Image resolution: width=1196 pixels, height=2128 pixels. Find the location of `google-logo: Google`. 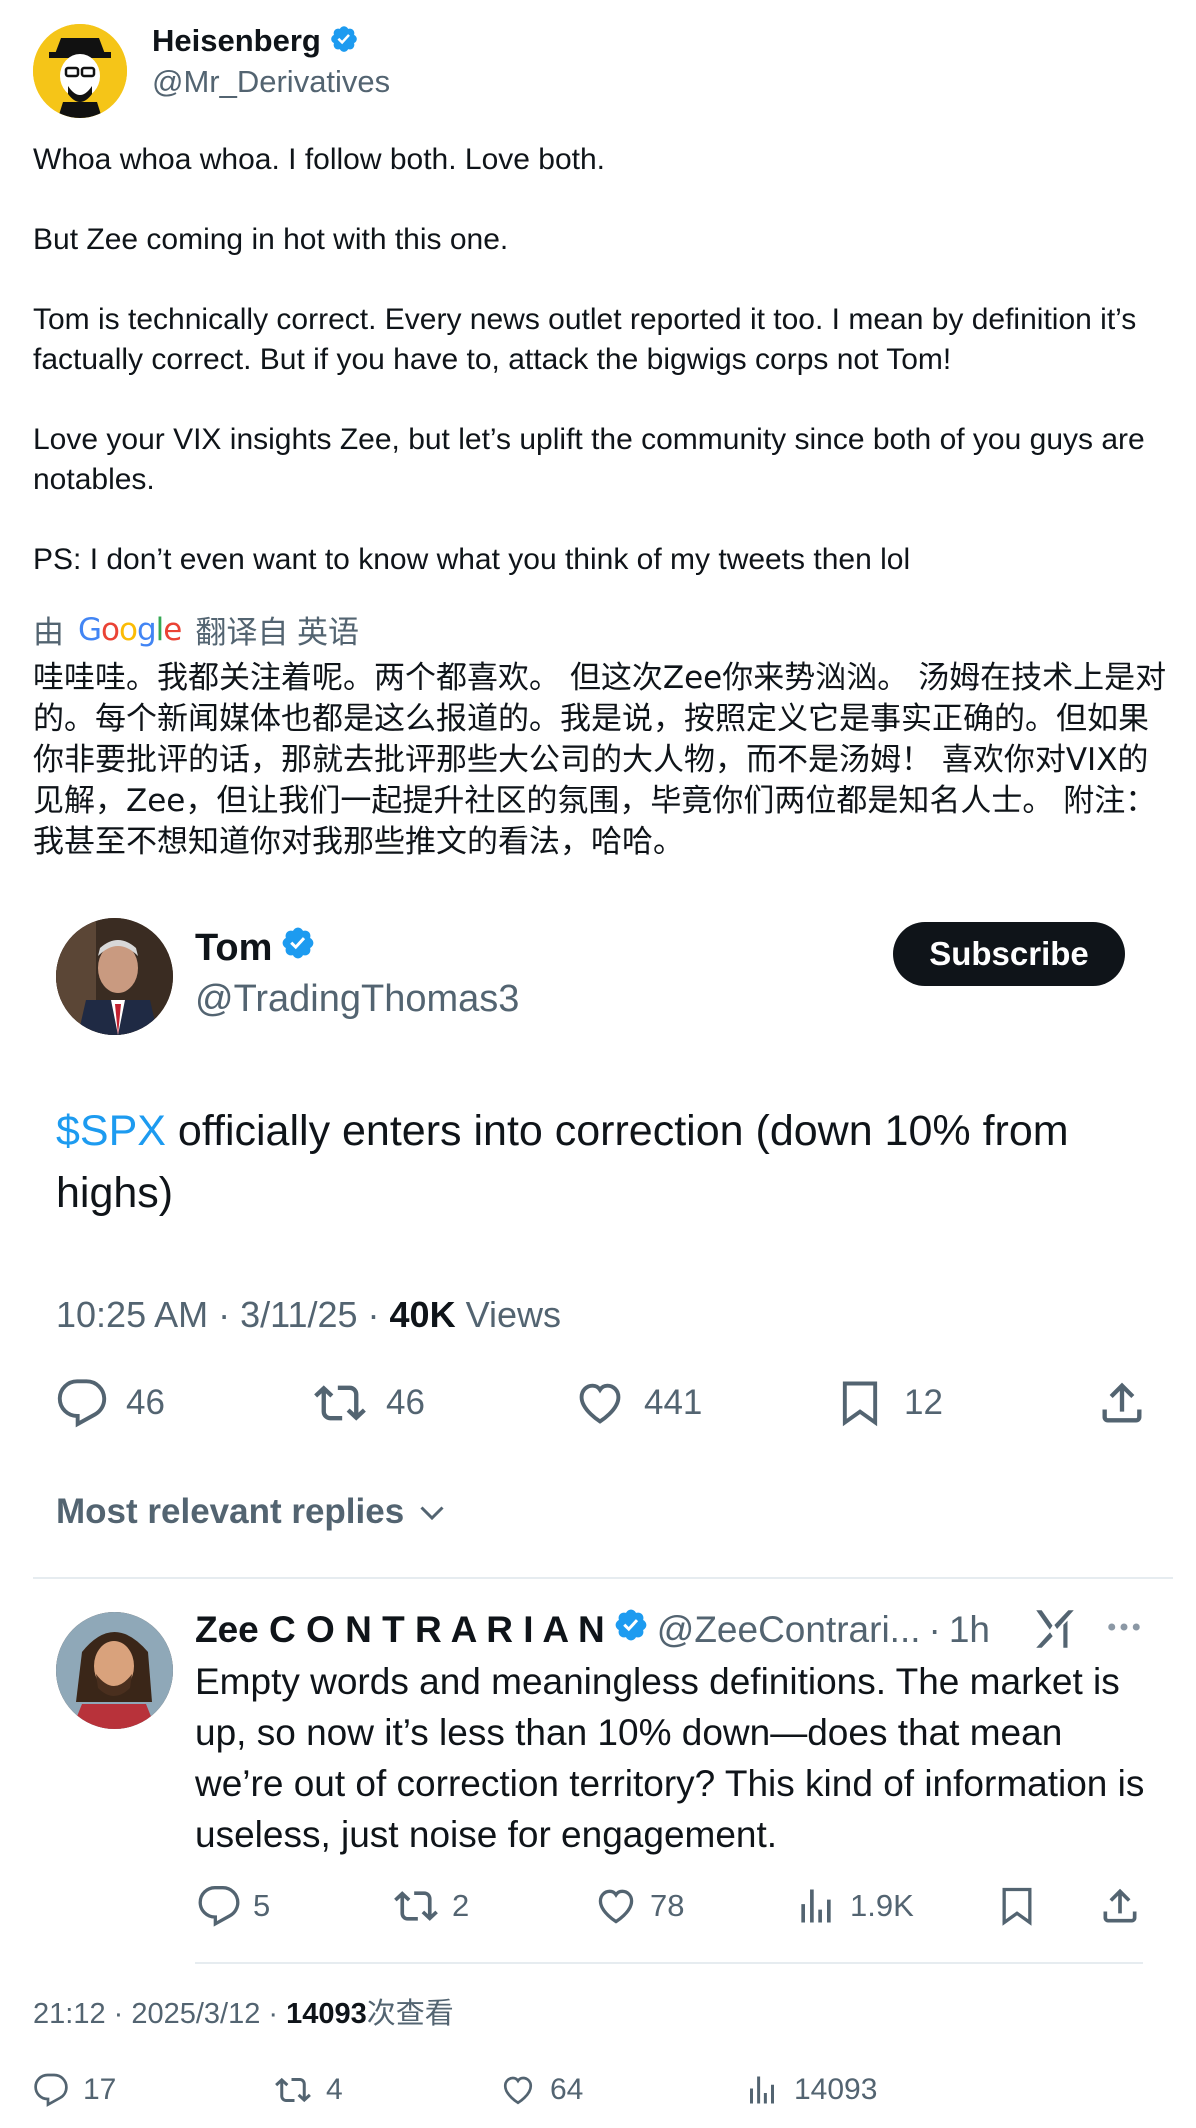

google-logo: Google is located at coordinates (130, 629).